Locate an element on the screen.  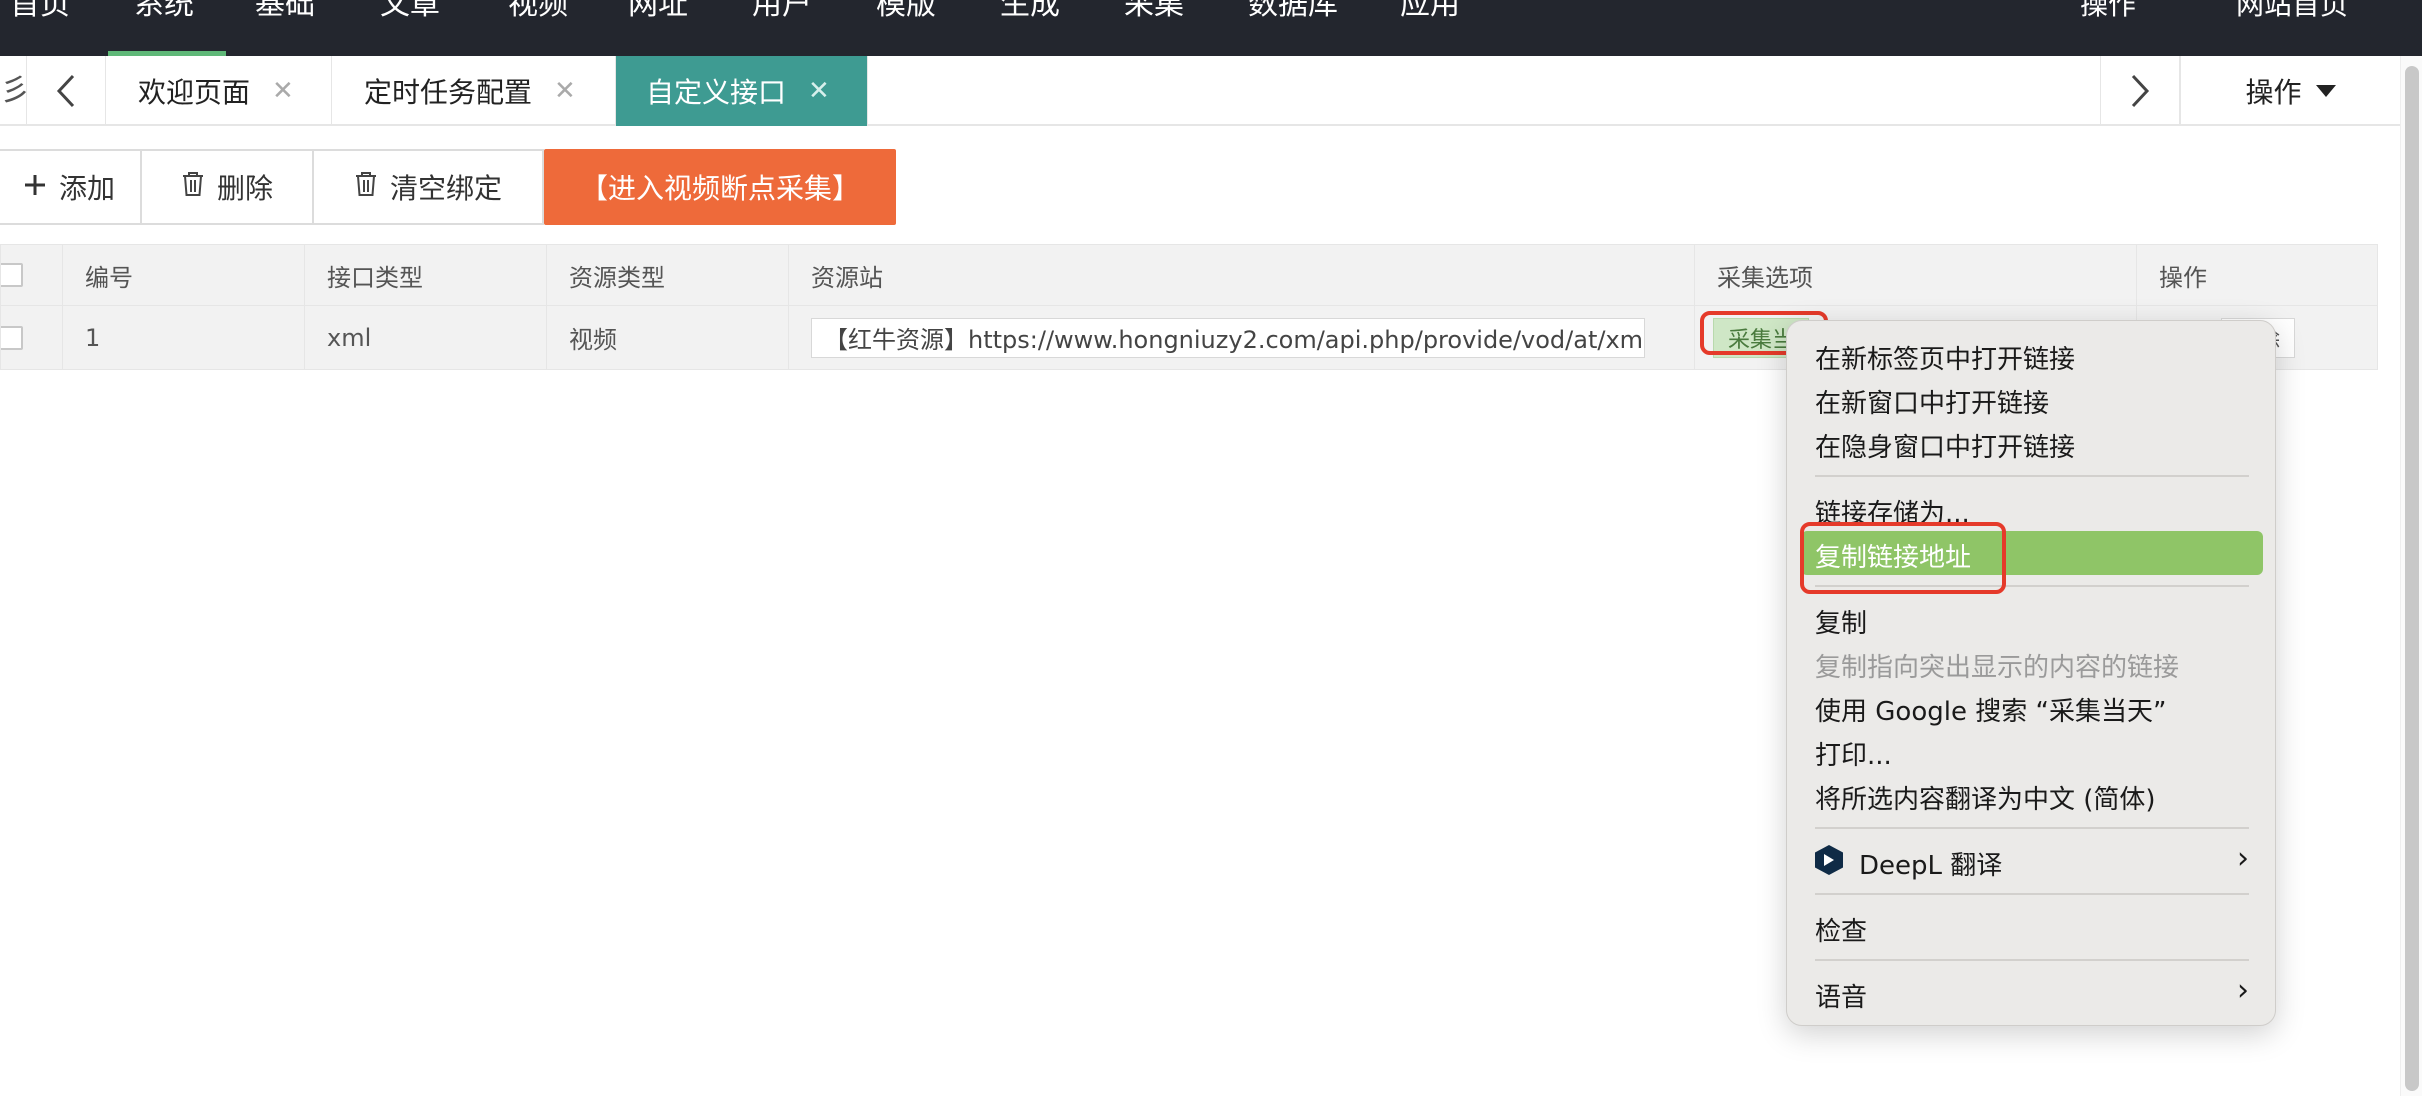
row-id: 1 is located at coordinates (184, 337).